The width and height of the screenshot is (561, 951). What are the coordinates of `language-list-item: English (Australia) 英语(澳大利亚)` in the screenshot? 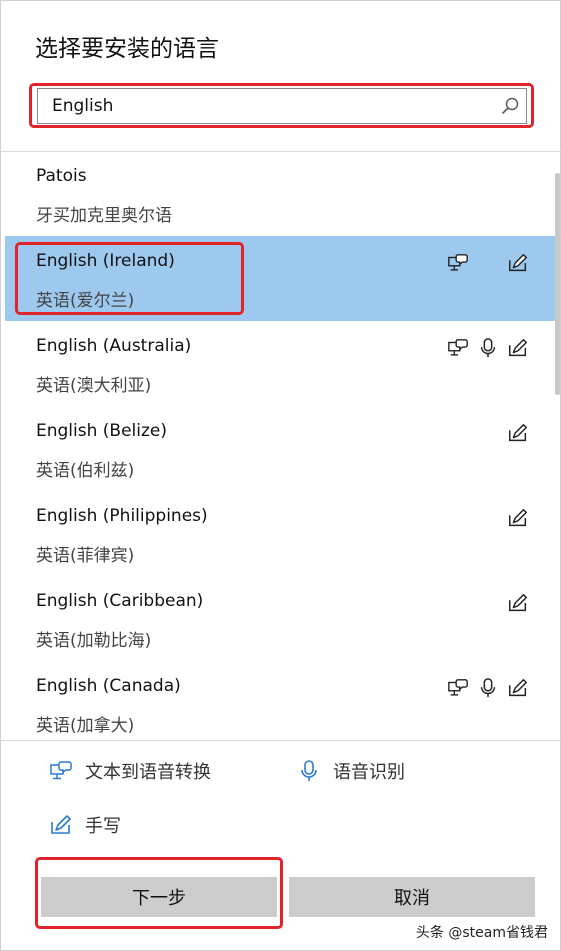 It's located at (281, 363).